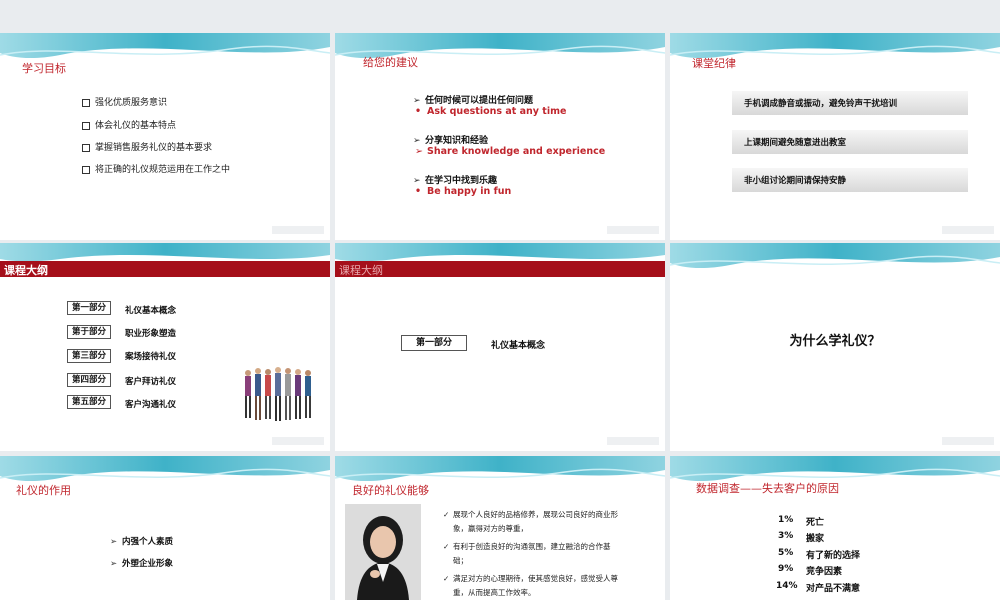  I want to click on list-item: 强化优质服务意识, so click(124, 101).